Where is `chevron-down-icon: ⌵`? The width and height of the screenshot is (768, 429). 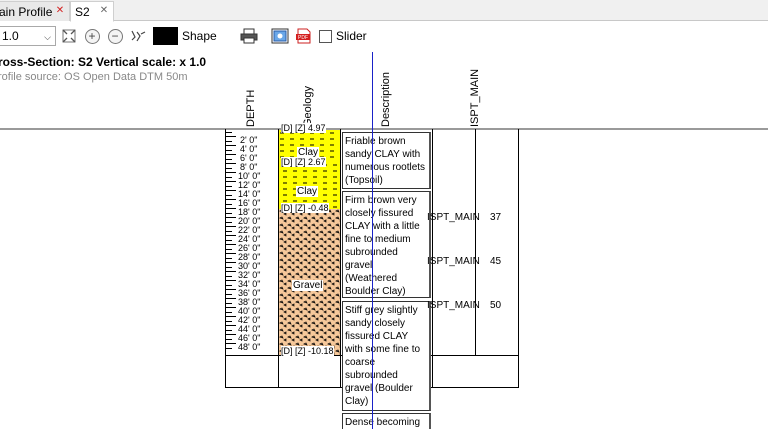
chevron-down-icon: ⌵ is located at coordinates (47, 37).